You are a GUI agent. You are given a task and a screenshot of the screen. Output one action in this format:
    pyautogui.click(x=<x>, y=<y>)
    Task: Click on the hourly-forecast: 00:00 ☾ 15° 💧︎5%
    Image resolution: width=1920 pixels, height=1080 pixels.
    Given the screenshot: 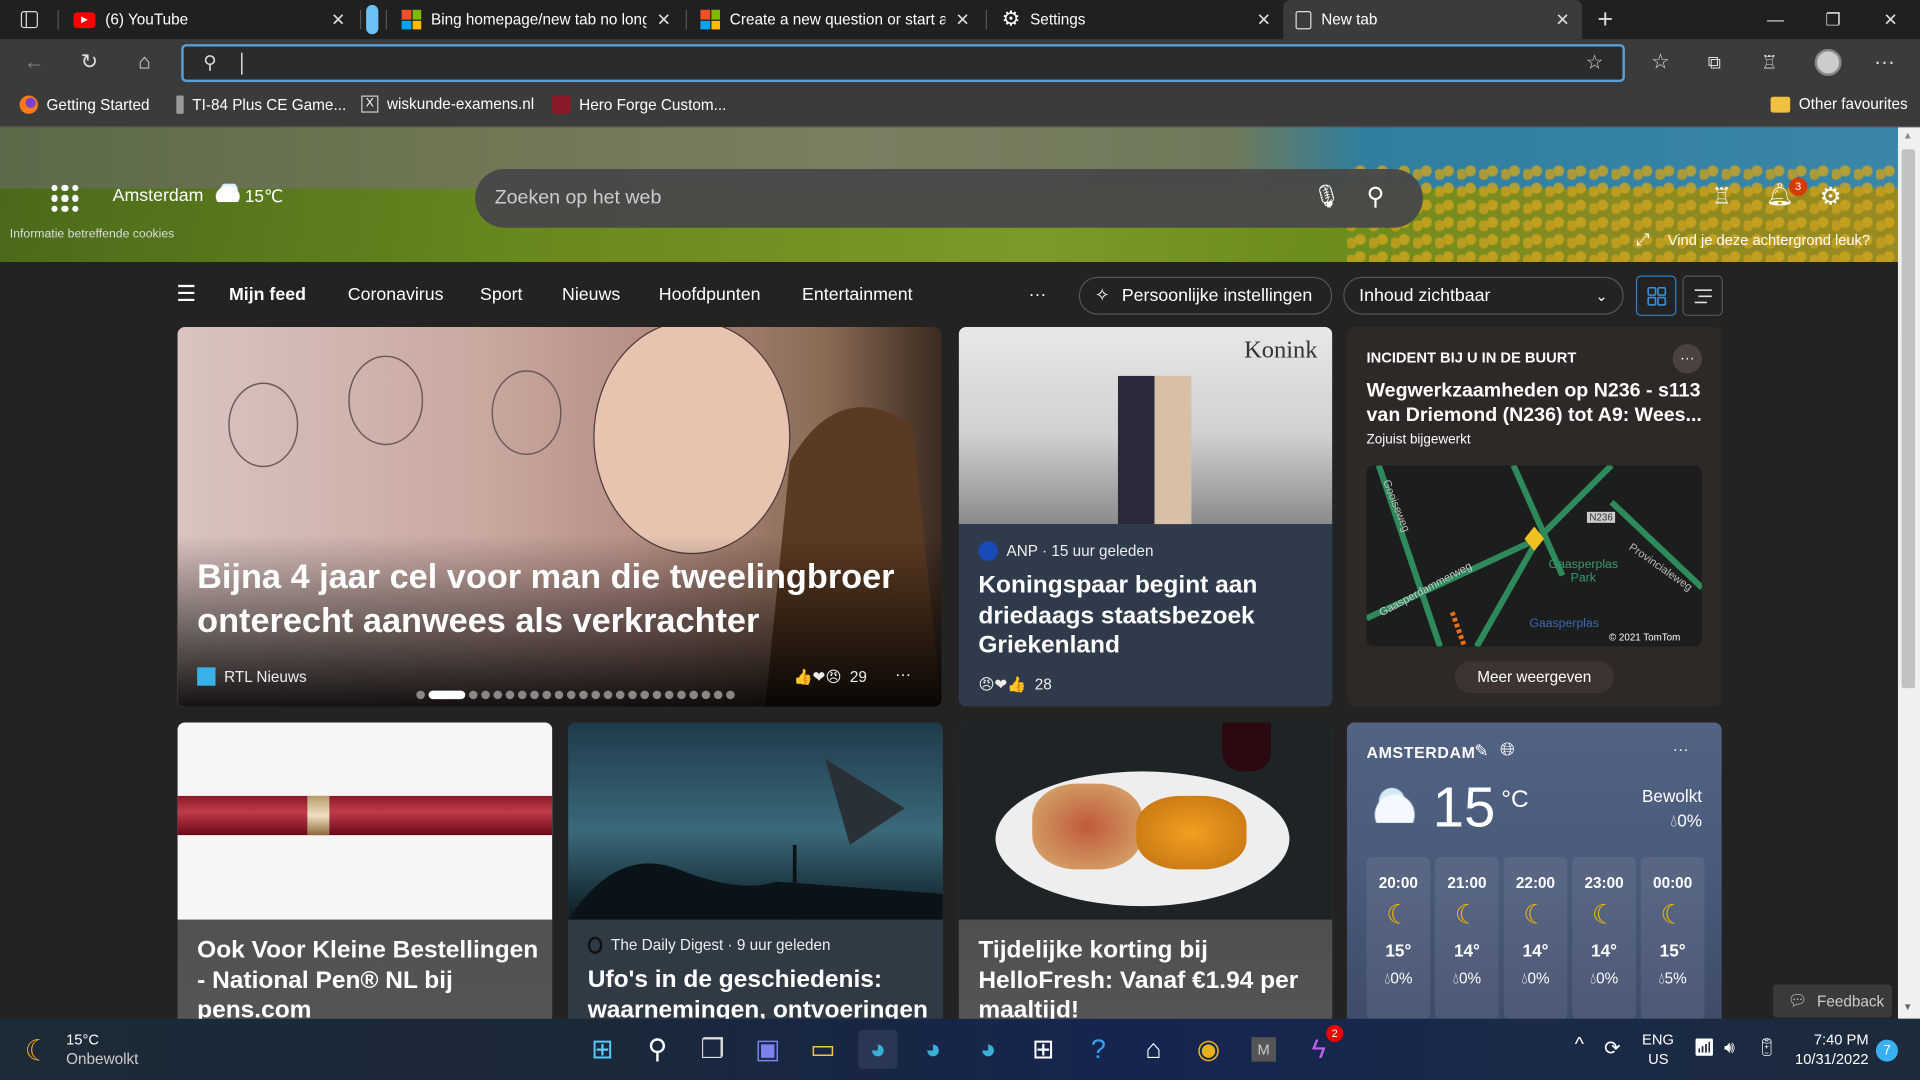 What is the action you would take?
    pyautogui.click(x=1672, y=938)
    